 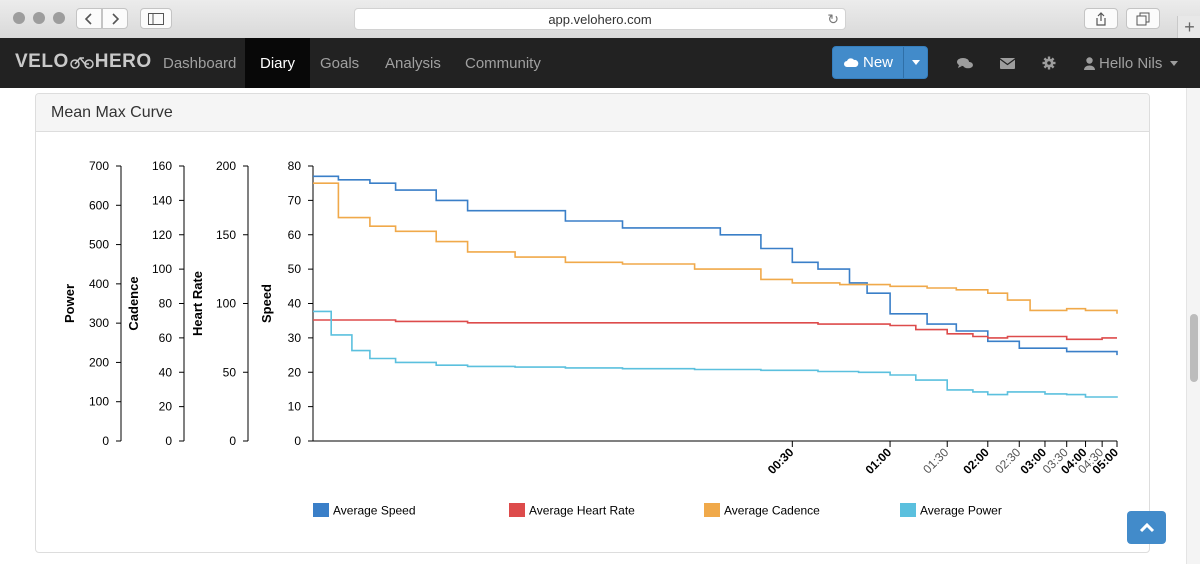 What do you see at coordinates (781, 461) in the screenshot?
I see `x-tick-label: 00:30` at bounding box center [781, 461].